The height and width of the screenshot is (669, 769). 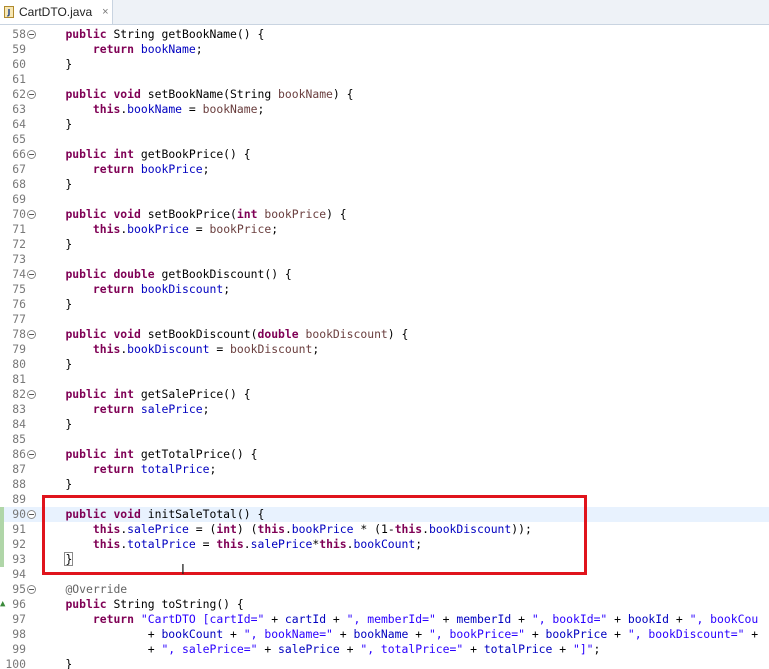 I want to click on tab-cartdto-java: J CartDTO.java ×, so click(x=56, y=12).